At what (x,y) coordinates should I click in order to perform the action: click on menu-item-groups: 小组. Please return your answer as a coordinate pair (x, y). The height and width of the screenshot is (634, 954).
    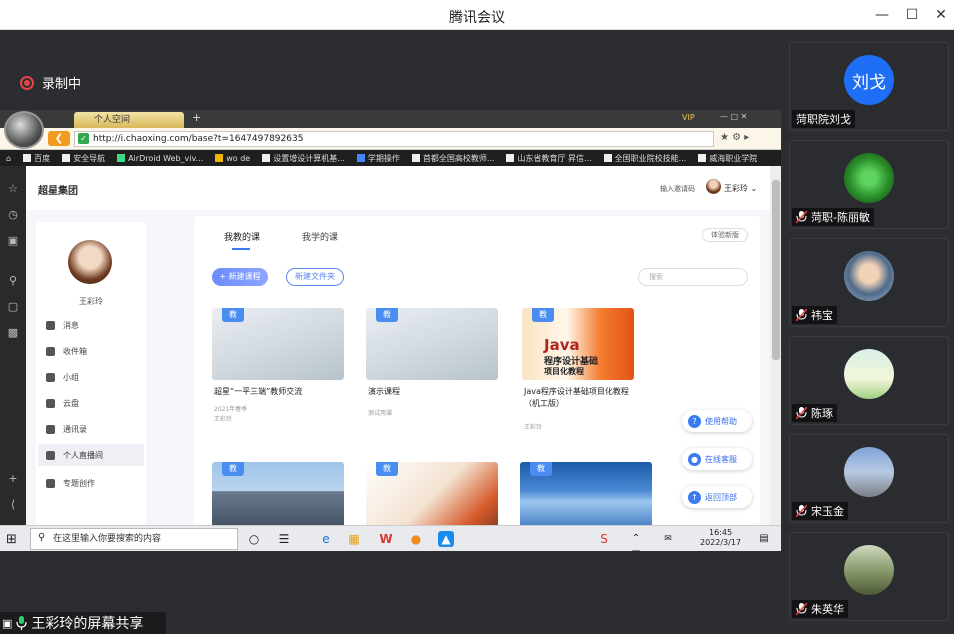
    Looking at the image, I should click on (96, 377).